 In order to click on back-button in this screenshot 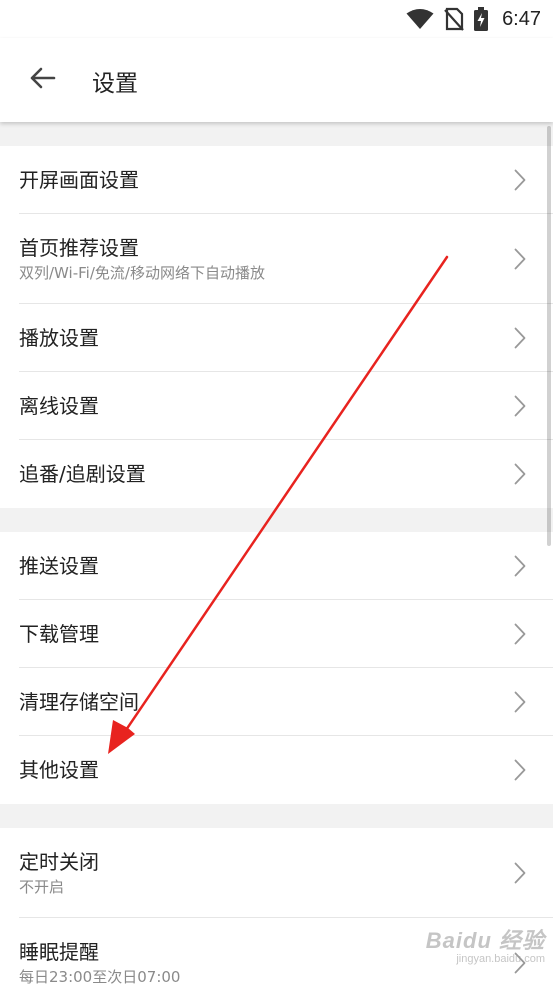, I will do `click(42, 80)`.